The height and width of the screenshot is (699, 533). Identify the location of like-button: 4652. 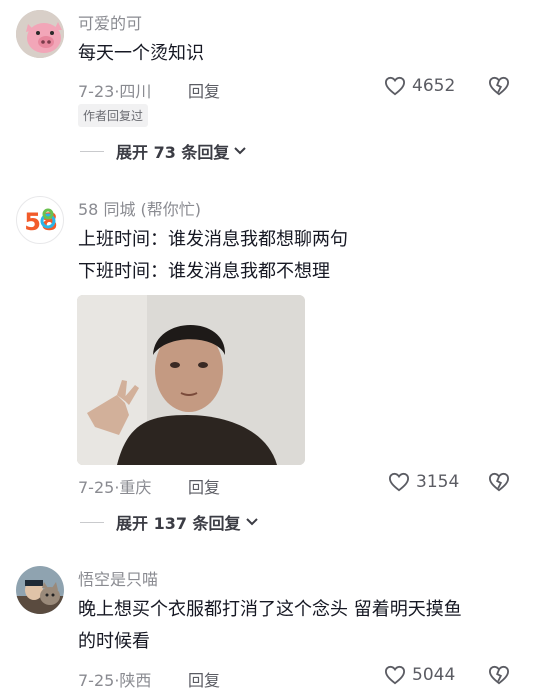
(419, 86).